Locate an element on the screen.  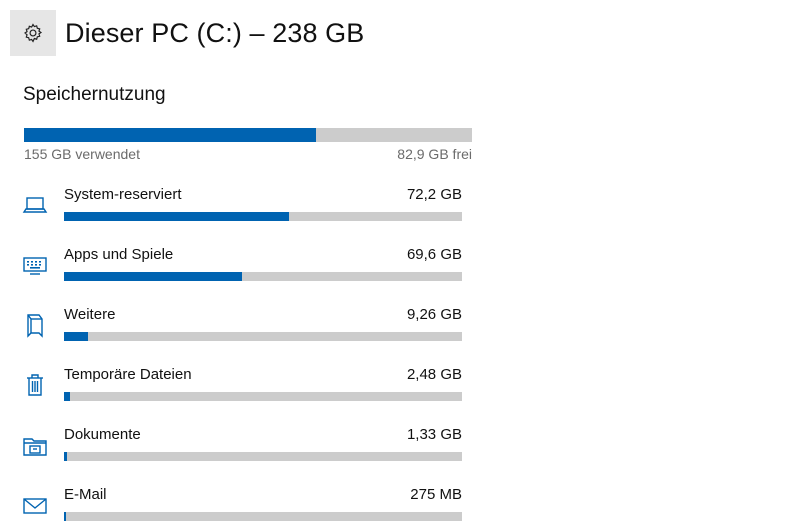
free-space-text: 82,9 GB frei is located at coordinates (434, 154).